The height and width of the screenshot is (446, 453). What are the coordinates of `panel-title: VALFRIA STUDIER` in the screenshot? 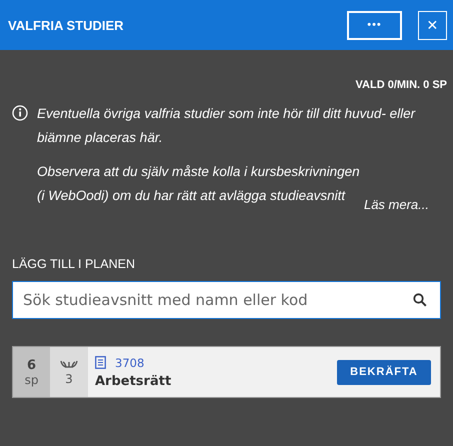 It's located at (66, 25).